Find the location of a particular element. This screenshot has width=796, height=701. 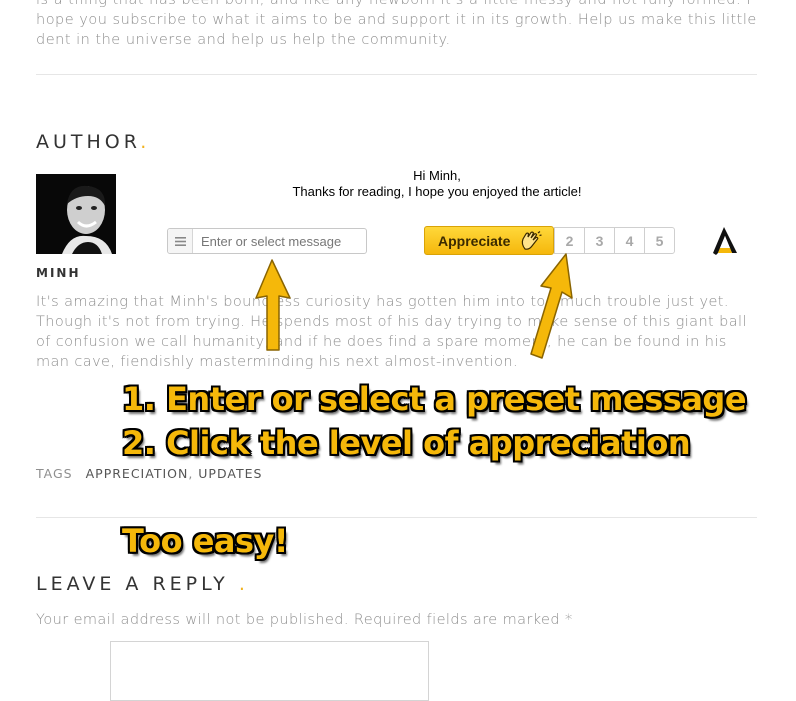

post-tags: TAGS APPRECIATION, UPDATES is located at coordinates (149, 473).